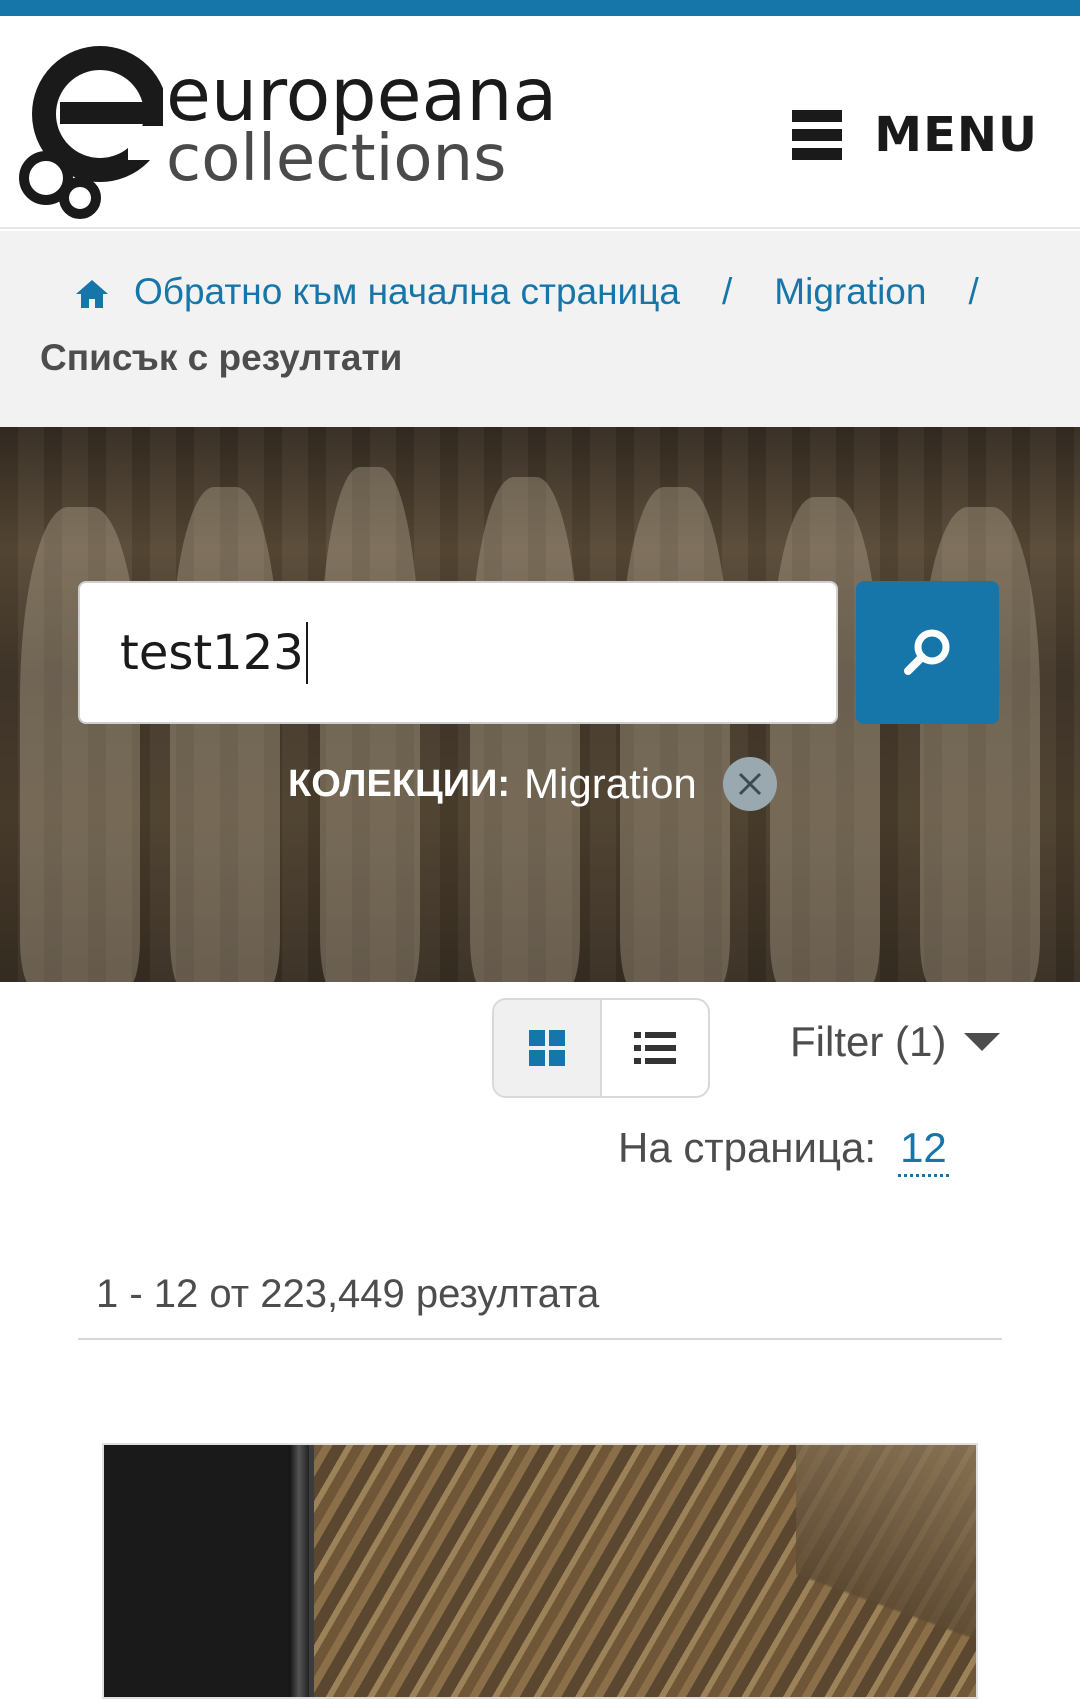  What do you see at coordinates (407, 292) in the screenshot?
I see `breadcrumb-home-link: Обратно към начална страница` at bounding box center [407, 292].